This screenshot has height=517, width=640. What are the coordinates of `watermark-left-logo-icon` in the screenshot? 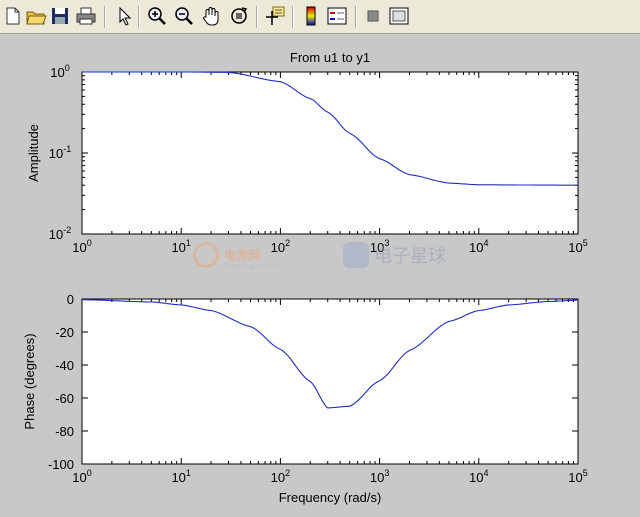 It's located at (206, 255).